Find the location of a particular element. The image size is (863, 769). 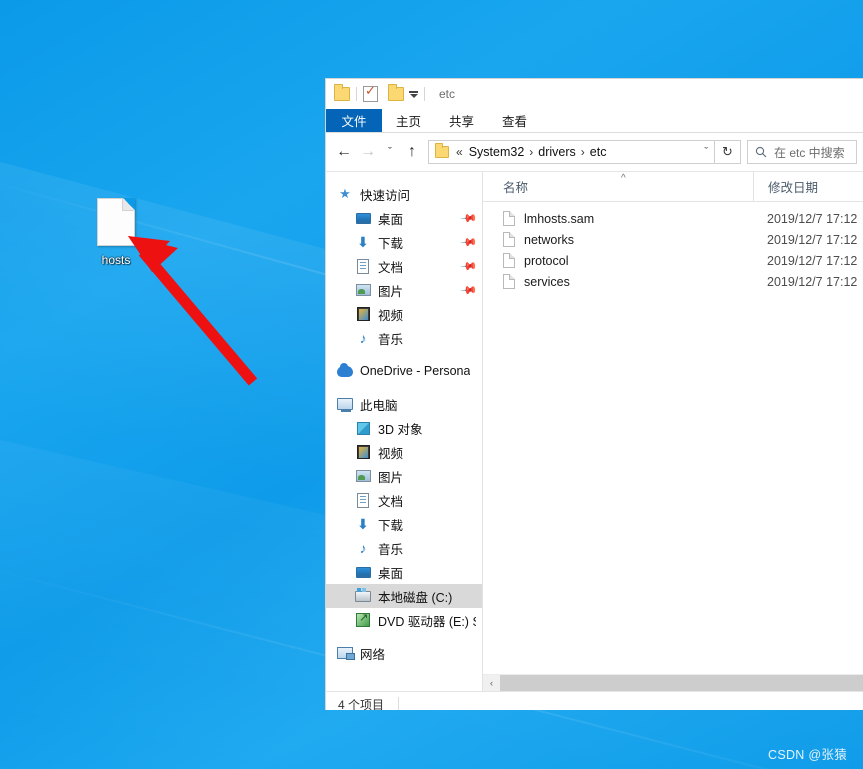

sidebar-item-documents: 文档 📌 is located at coordinates (404, 266).